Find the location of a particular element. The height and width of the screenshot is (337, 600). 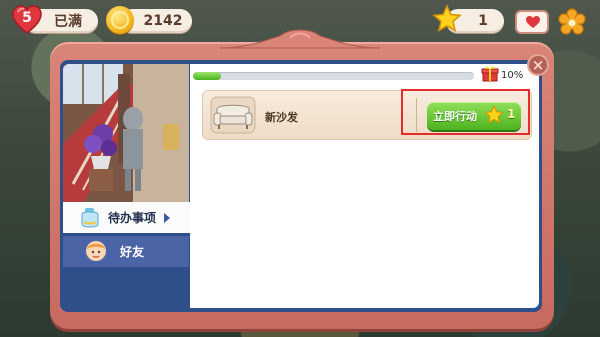

tab-arrow-icon is located at coordinates (167, 218).